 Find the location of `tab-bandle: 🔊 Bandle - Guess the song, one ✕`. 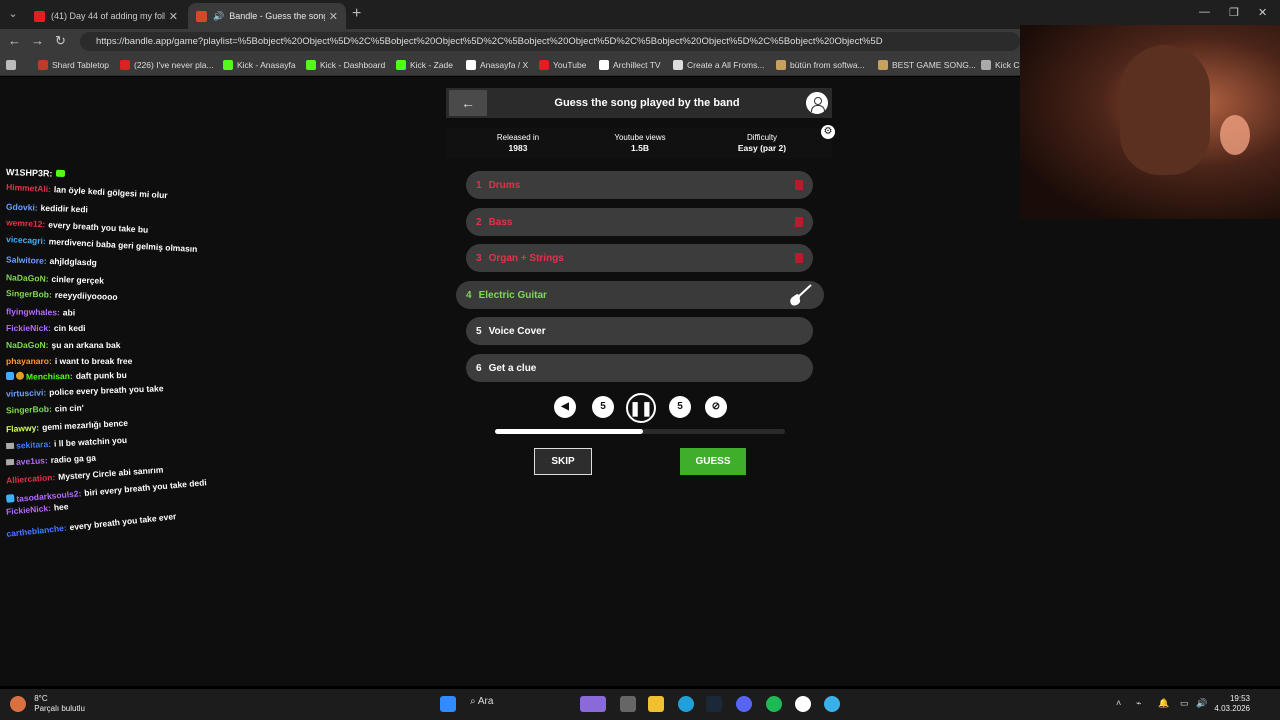

tab-bandle: 🔊 Bandle - Guess the song, one ✕ is located at coordinates (267, 16).